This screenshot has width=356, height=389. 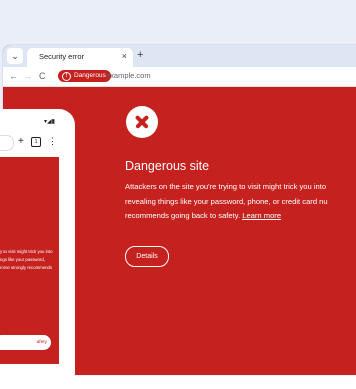 What do you see at coordinates (167, 166) in the screenshot?
I see `page-title: Dangerous site` at bounding box center [167, 166].